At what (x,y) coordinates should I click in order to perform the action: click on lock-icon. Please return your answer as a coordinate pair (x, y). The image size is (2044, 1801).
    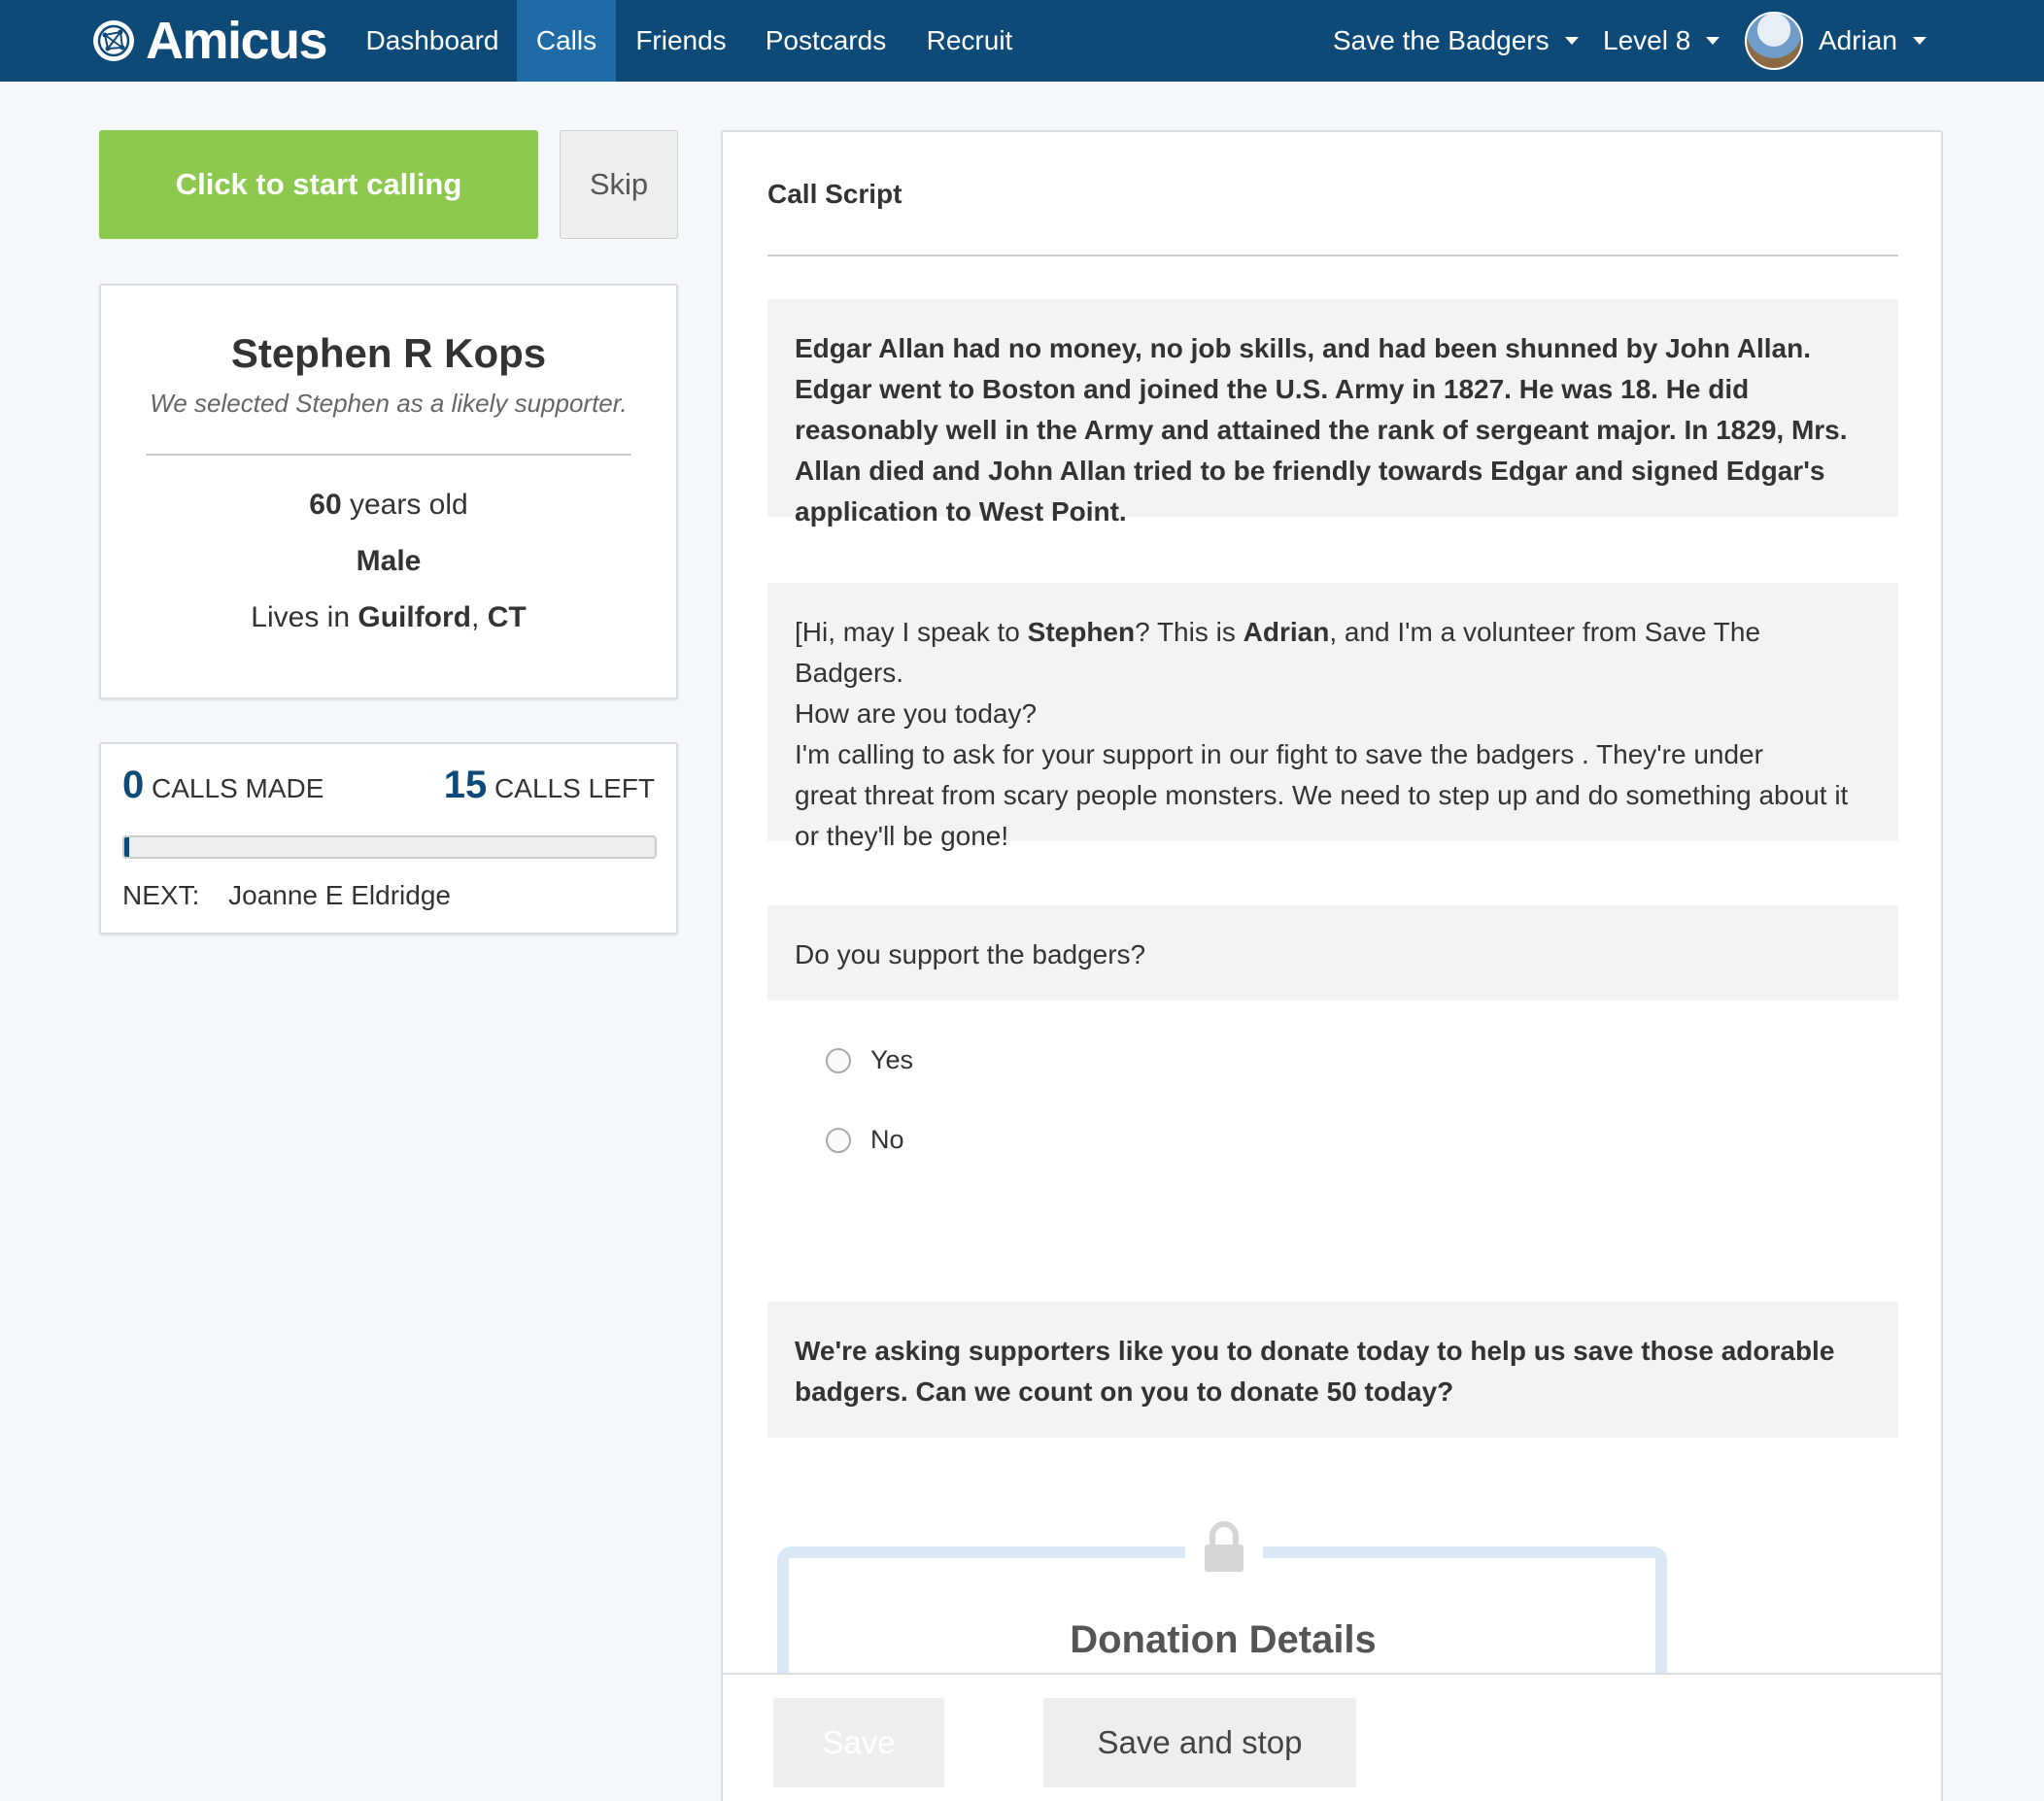
    Looking at the image, I should click on (1224, 1546).